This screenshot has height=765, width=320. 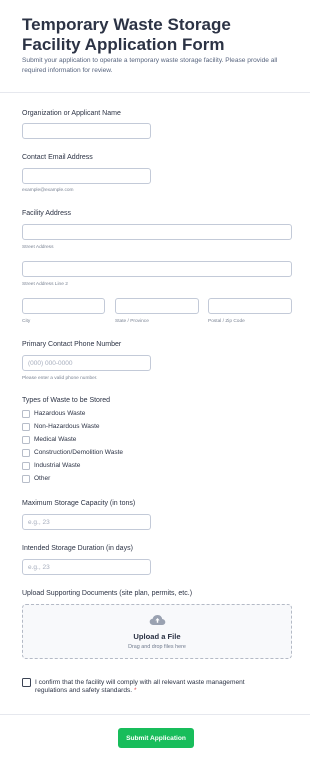 What do you see at coordinates (26, 682) in the screenshot?
I see `confirm-checkbox` at bounding box center [26, 682].